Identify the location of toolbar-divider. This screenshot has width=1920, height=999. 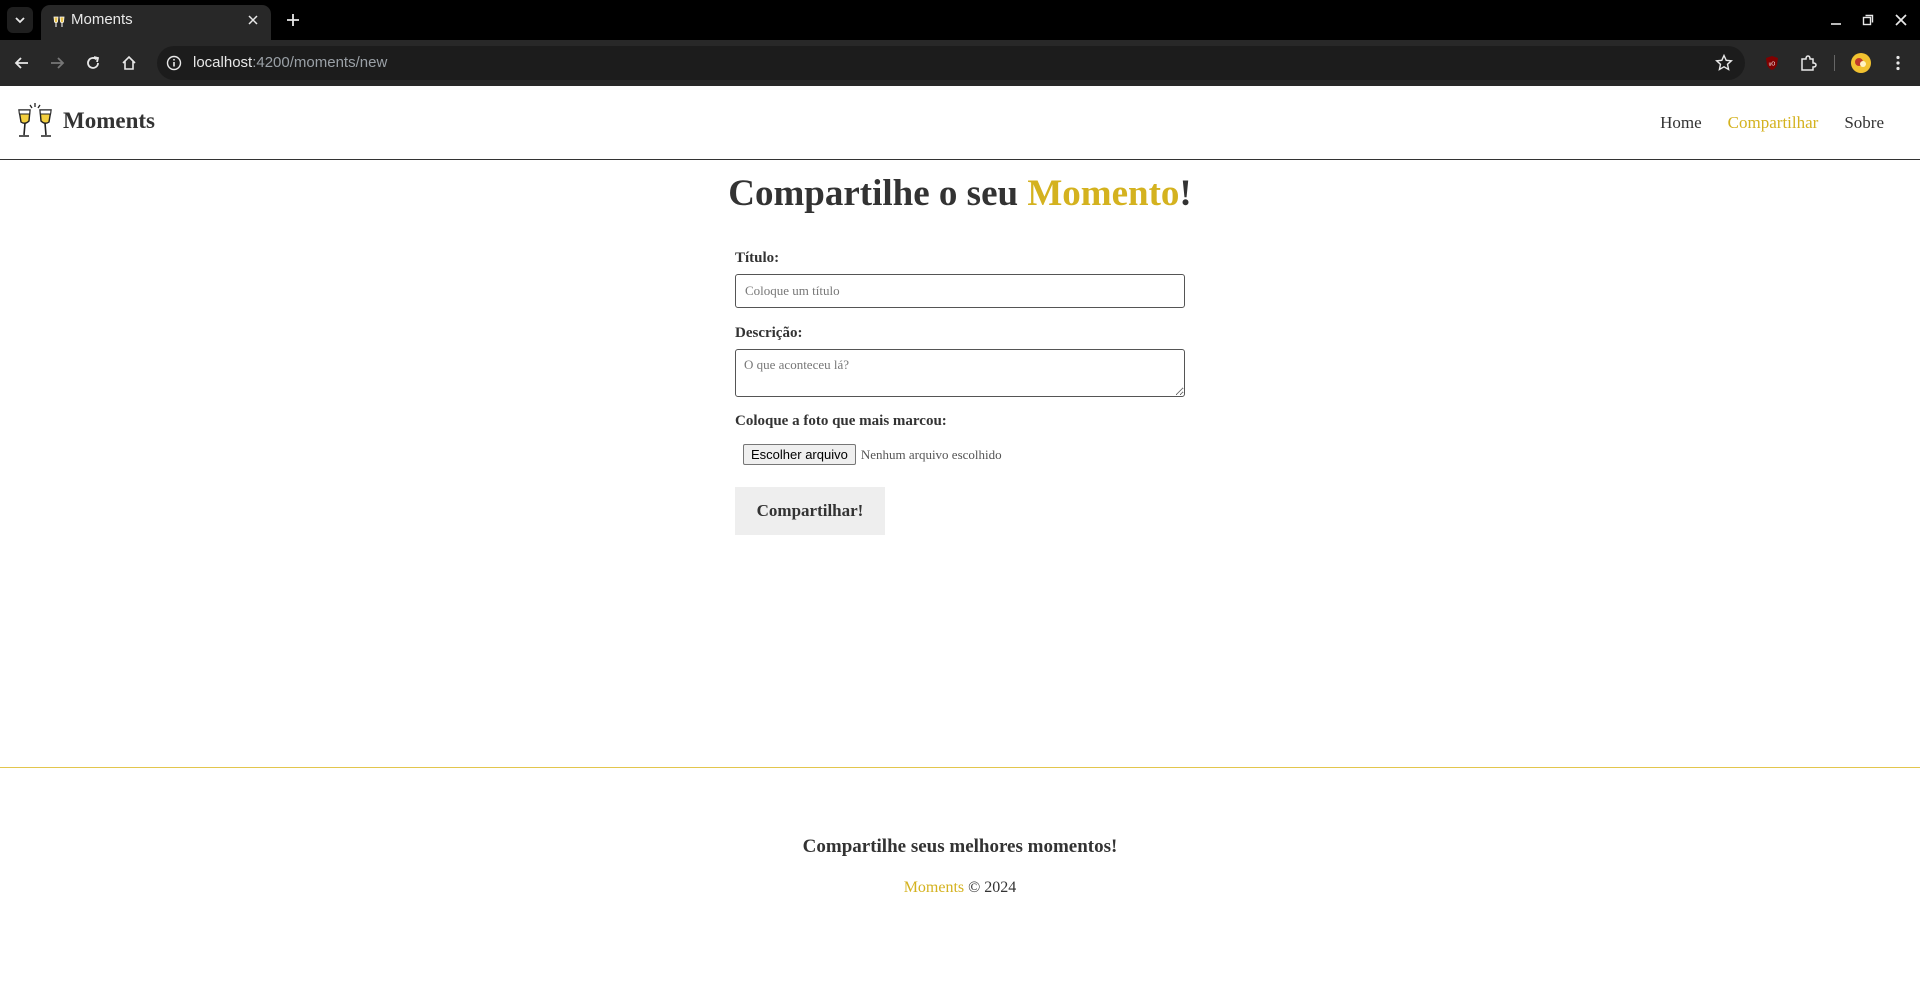
(1834, 63).